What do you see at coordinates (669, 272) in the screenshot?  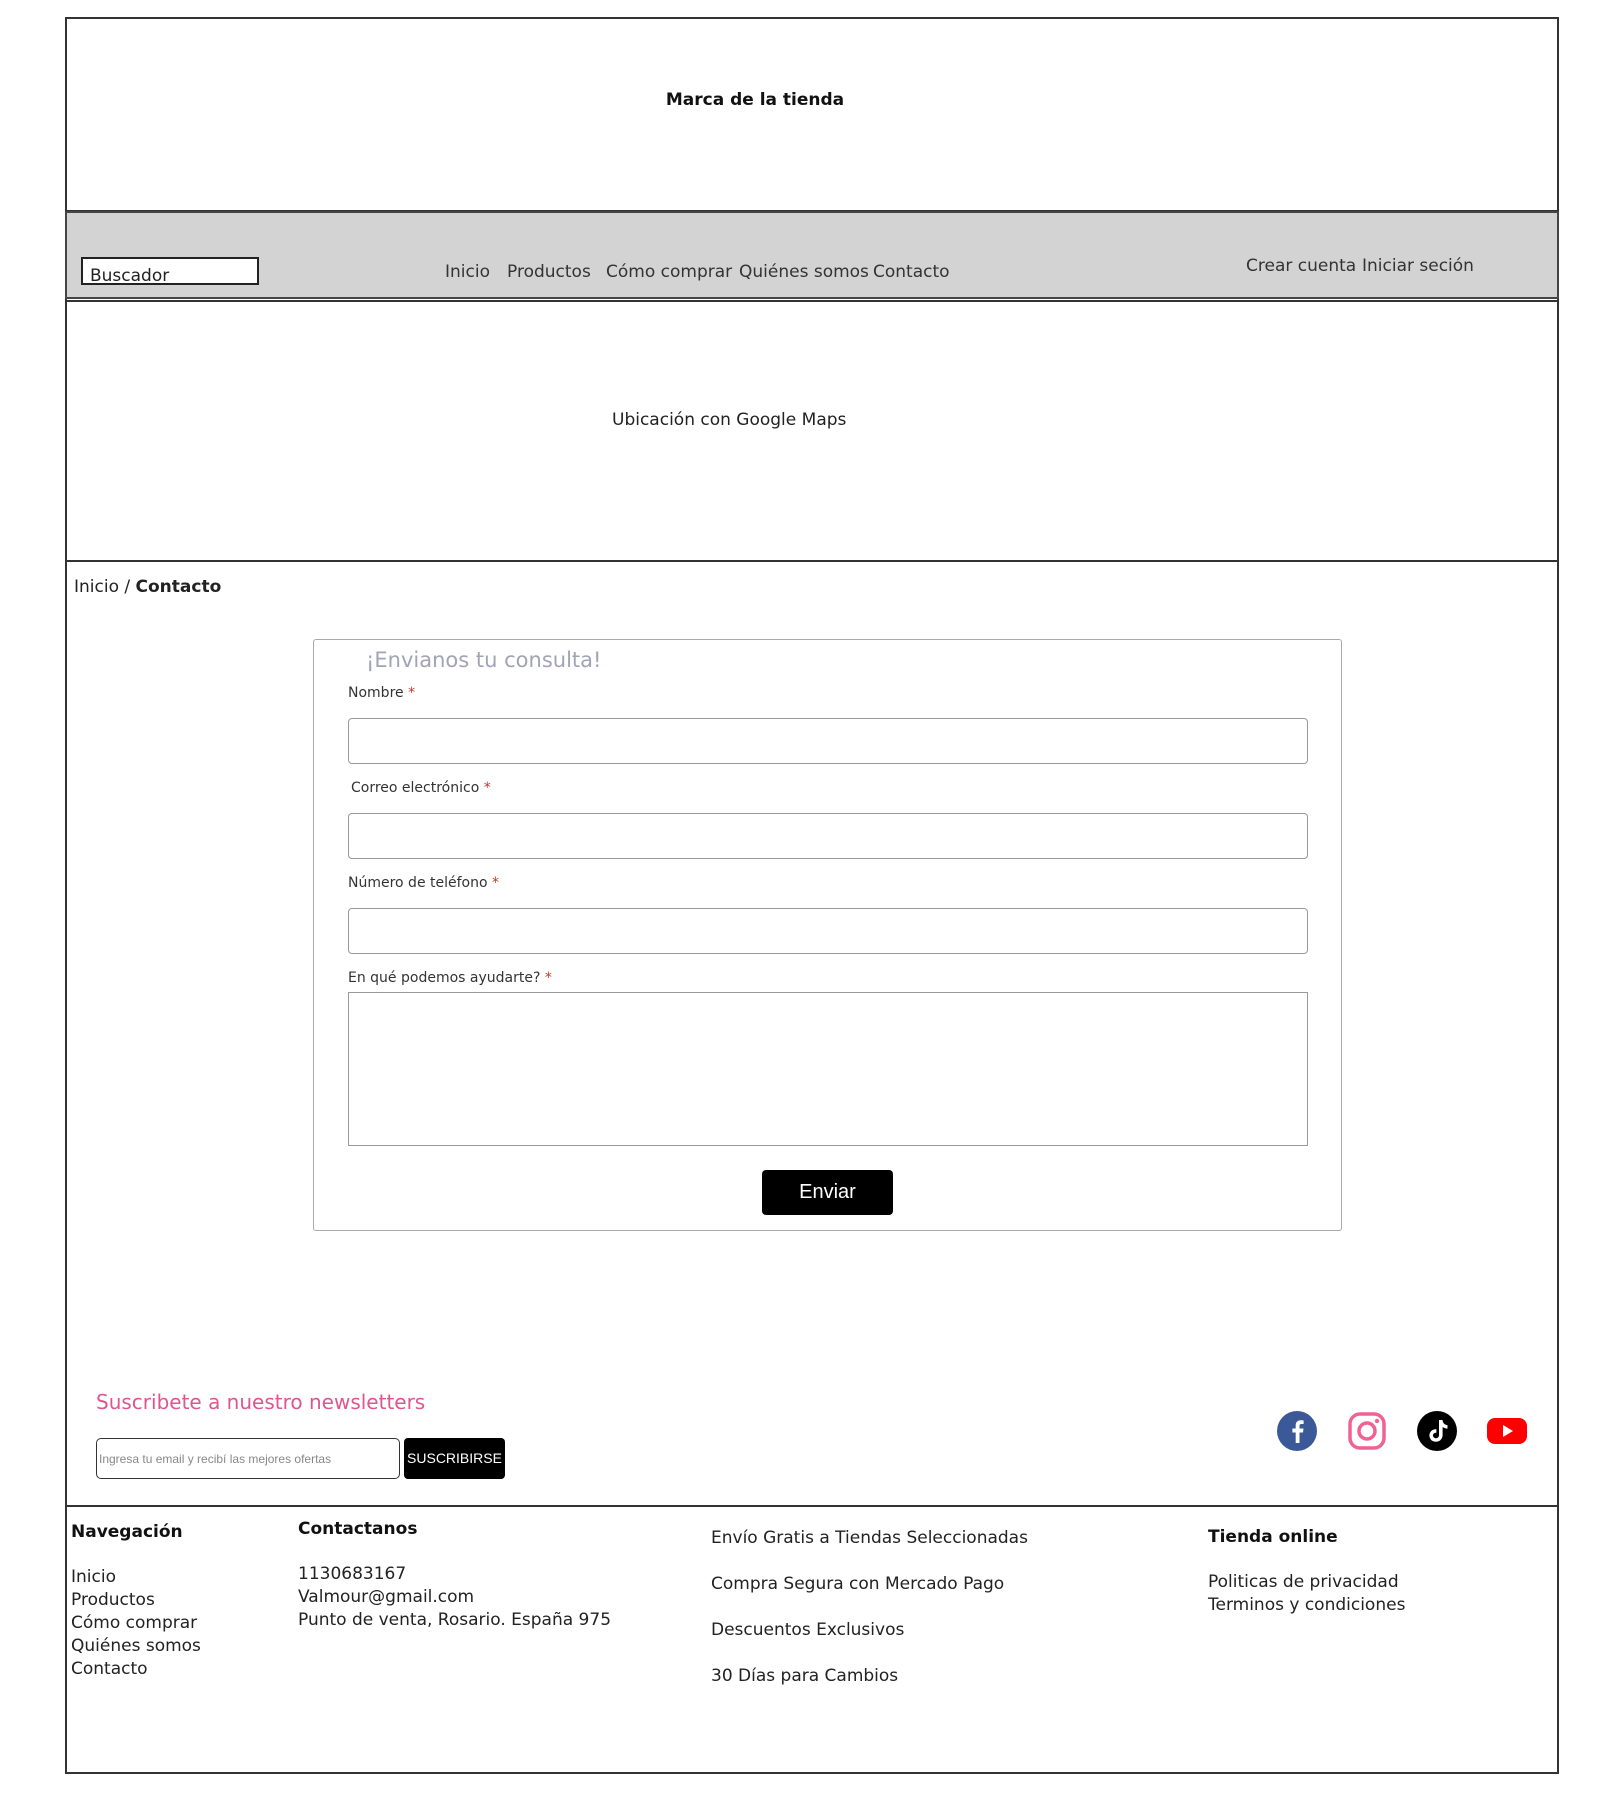 I see `nav-link-como-comprar: Cómo comprar` at bounding box center [669, 272].